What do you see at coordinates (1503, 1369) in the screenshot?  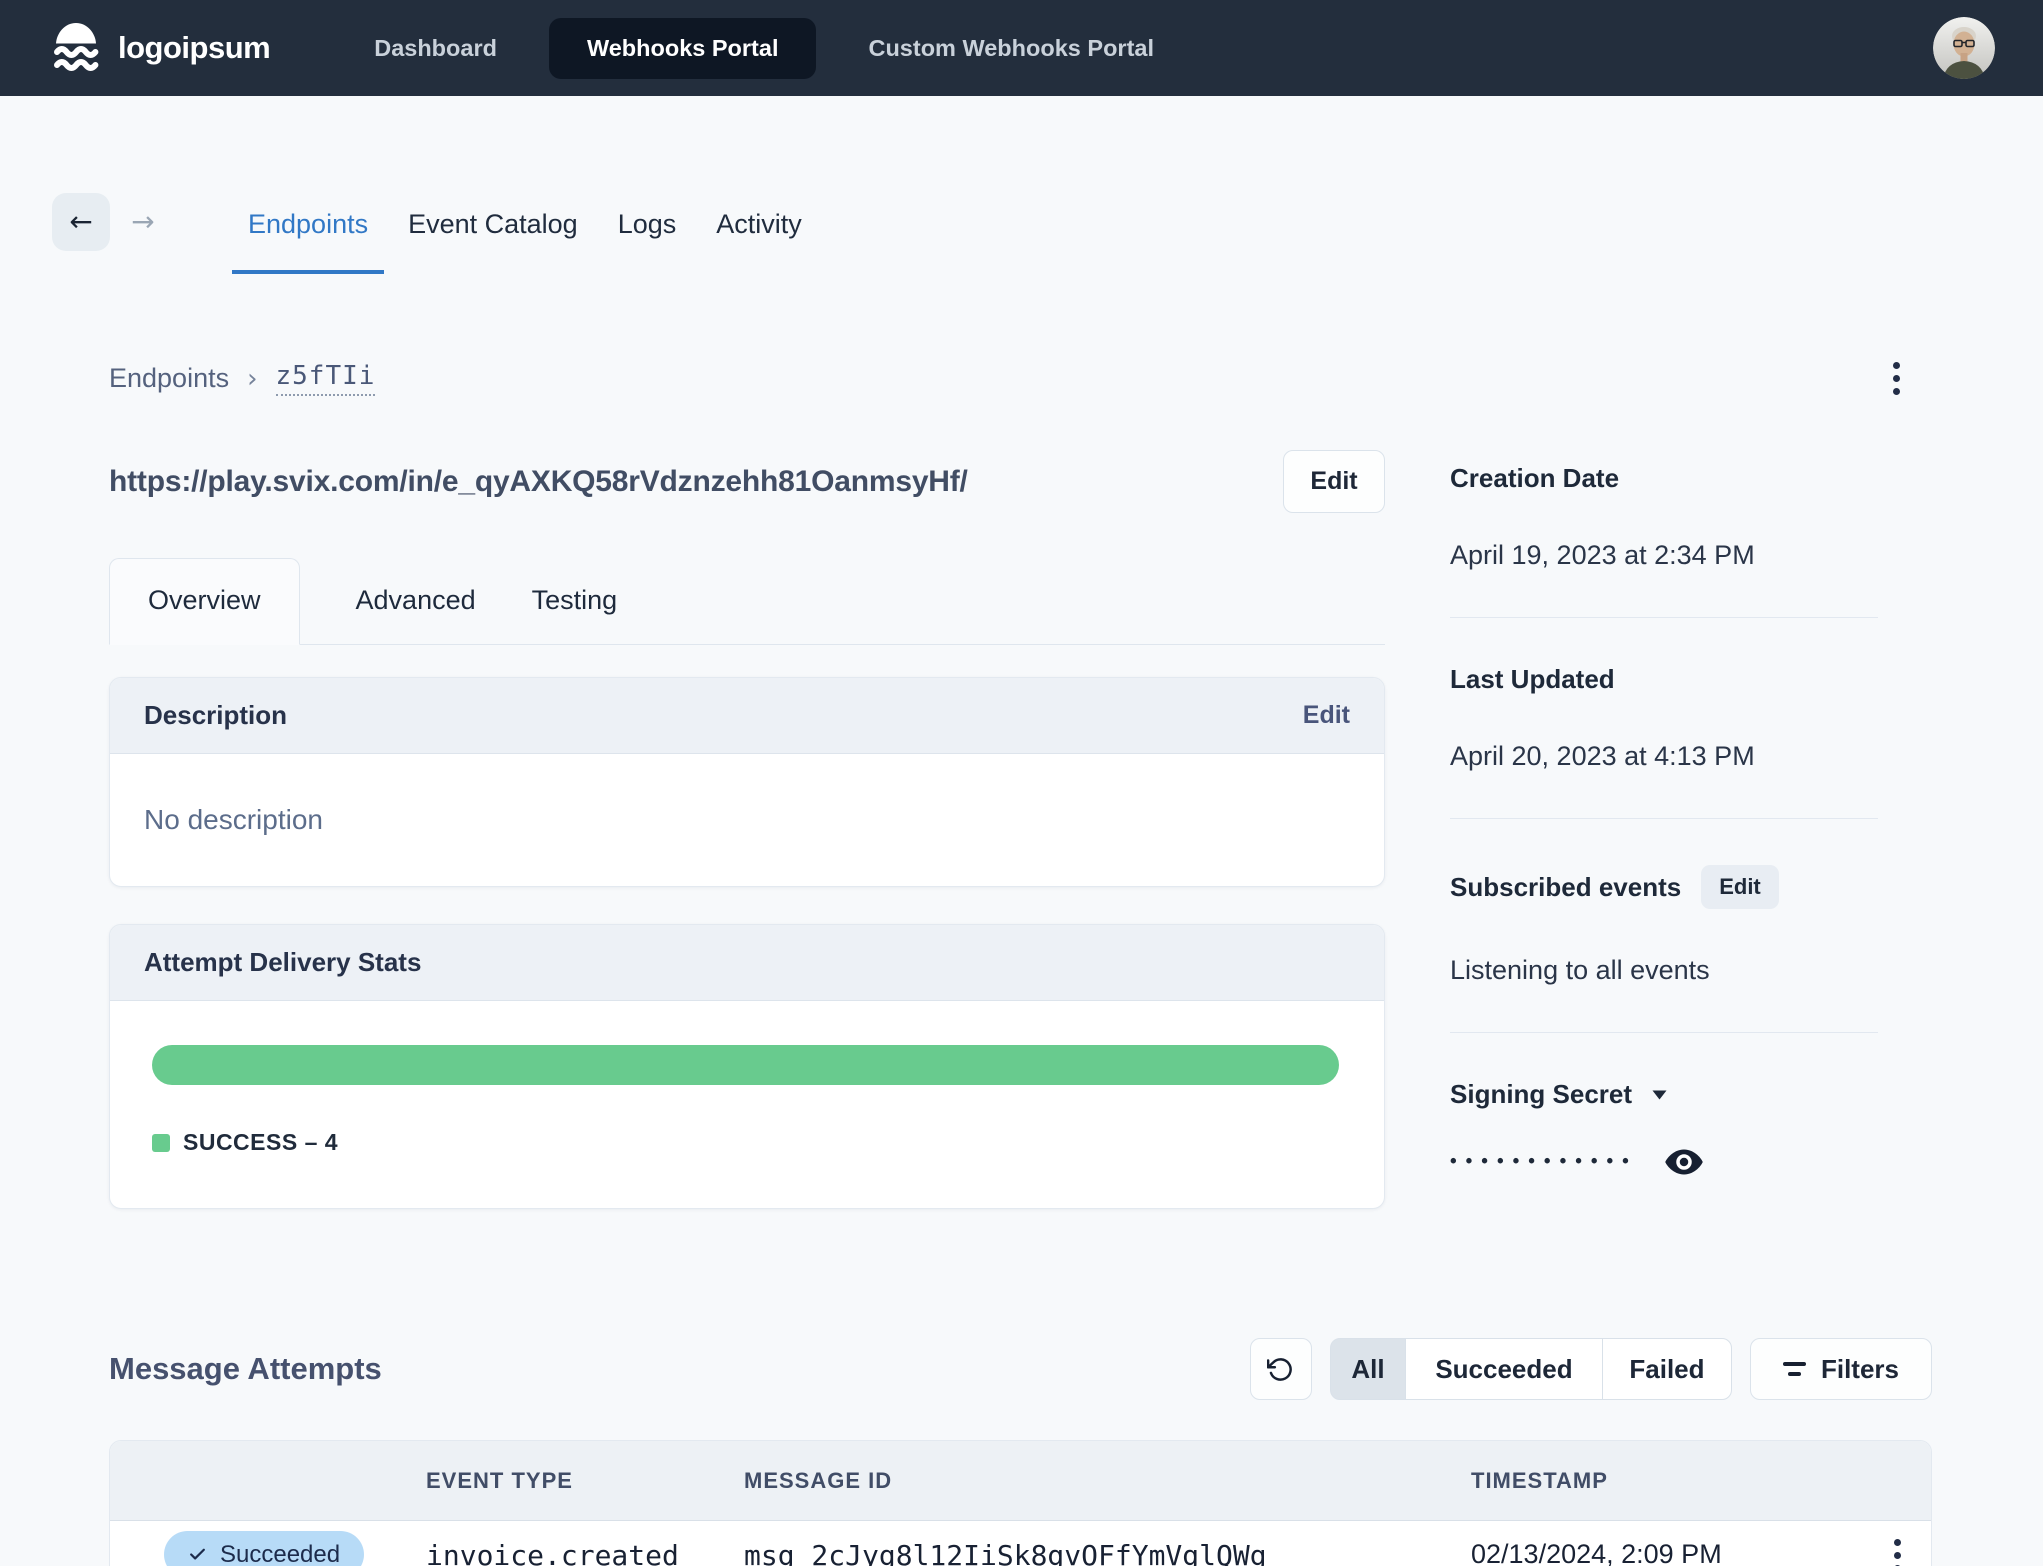 I see `segment-succeeded: Succeeded` at bounding box center [1503, 1369].